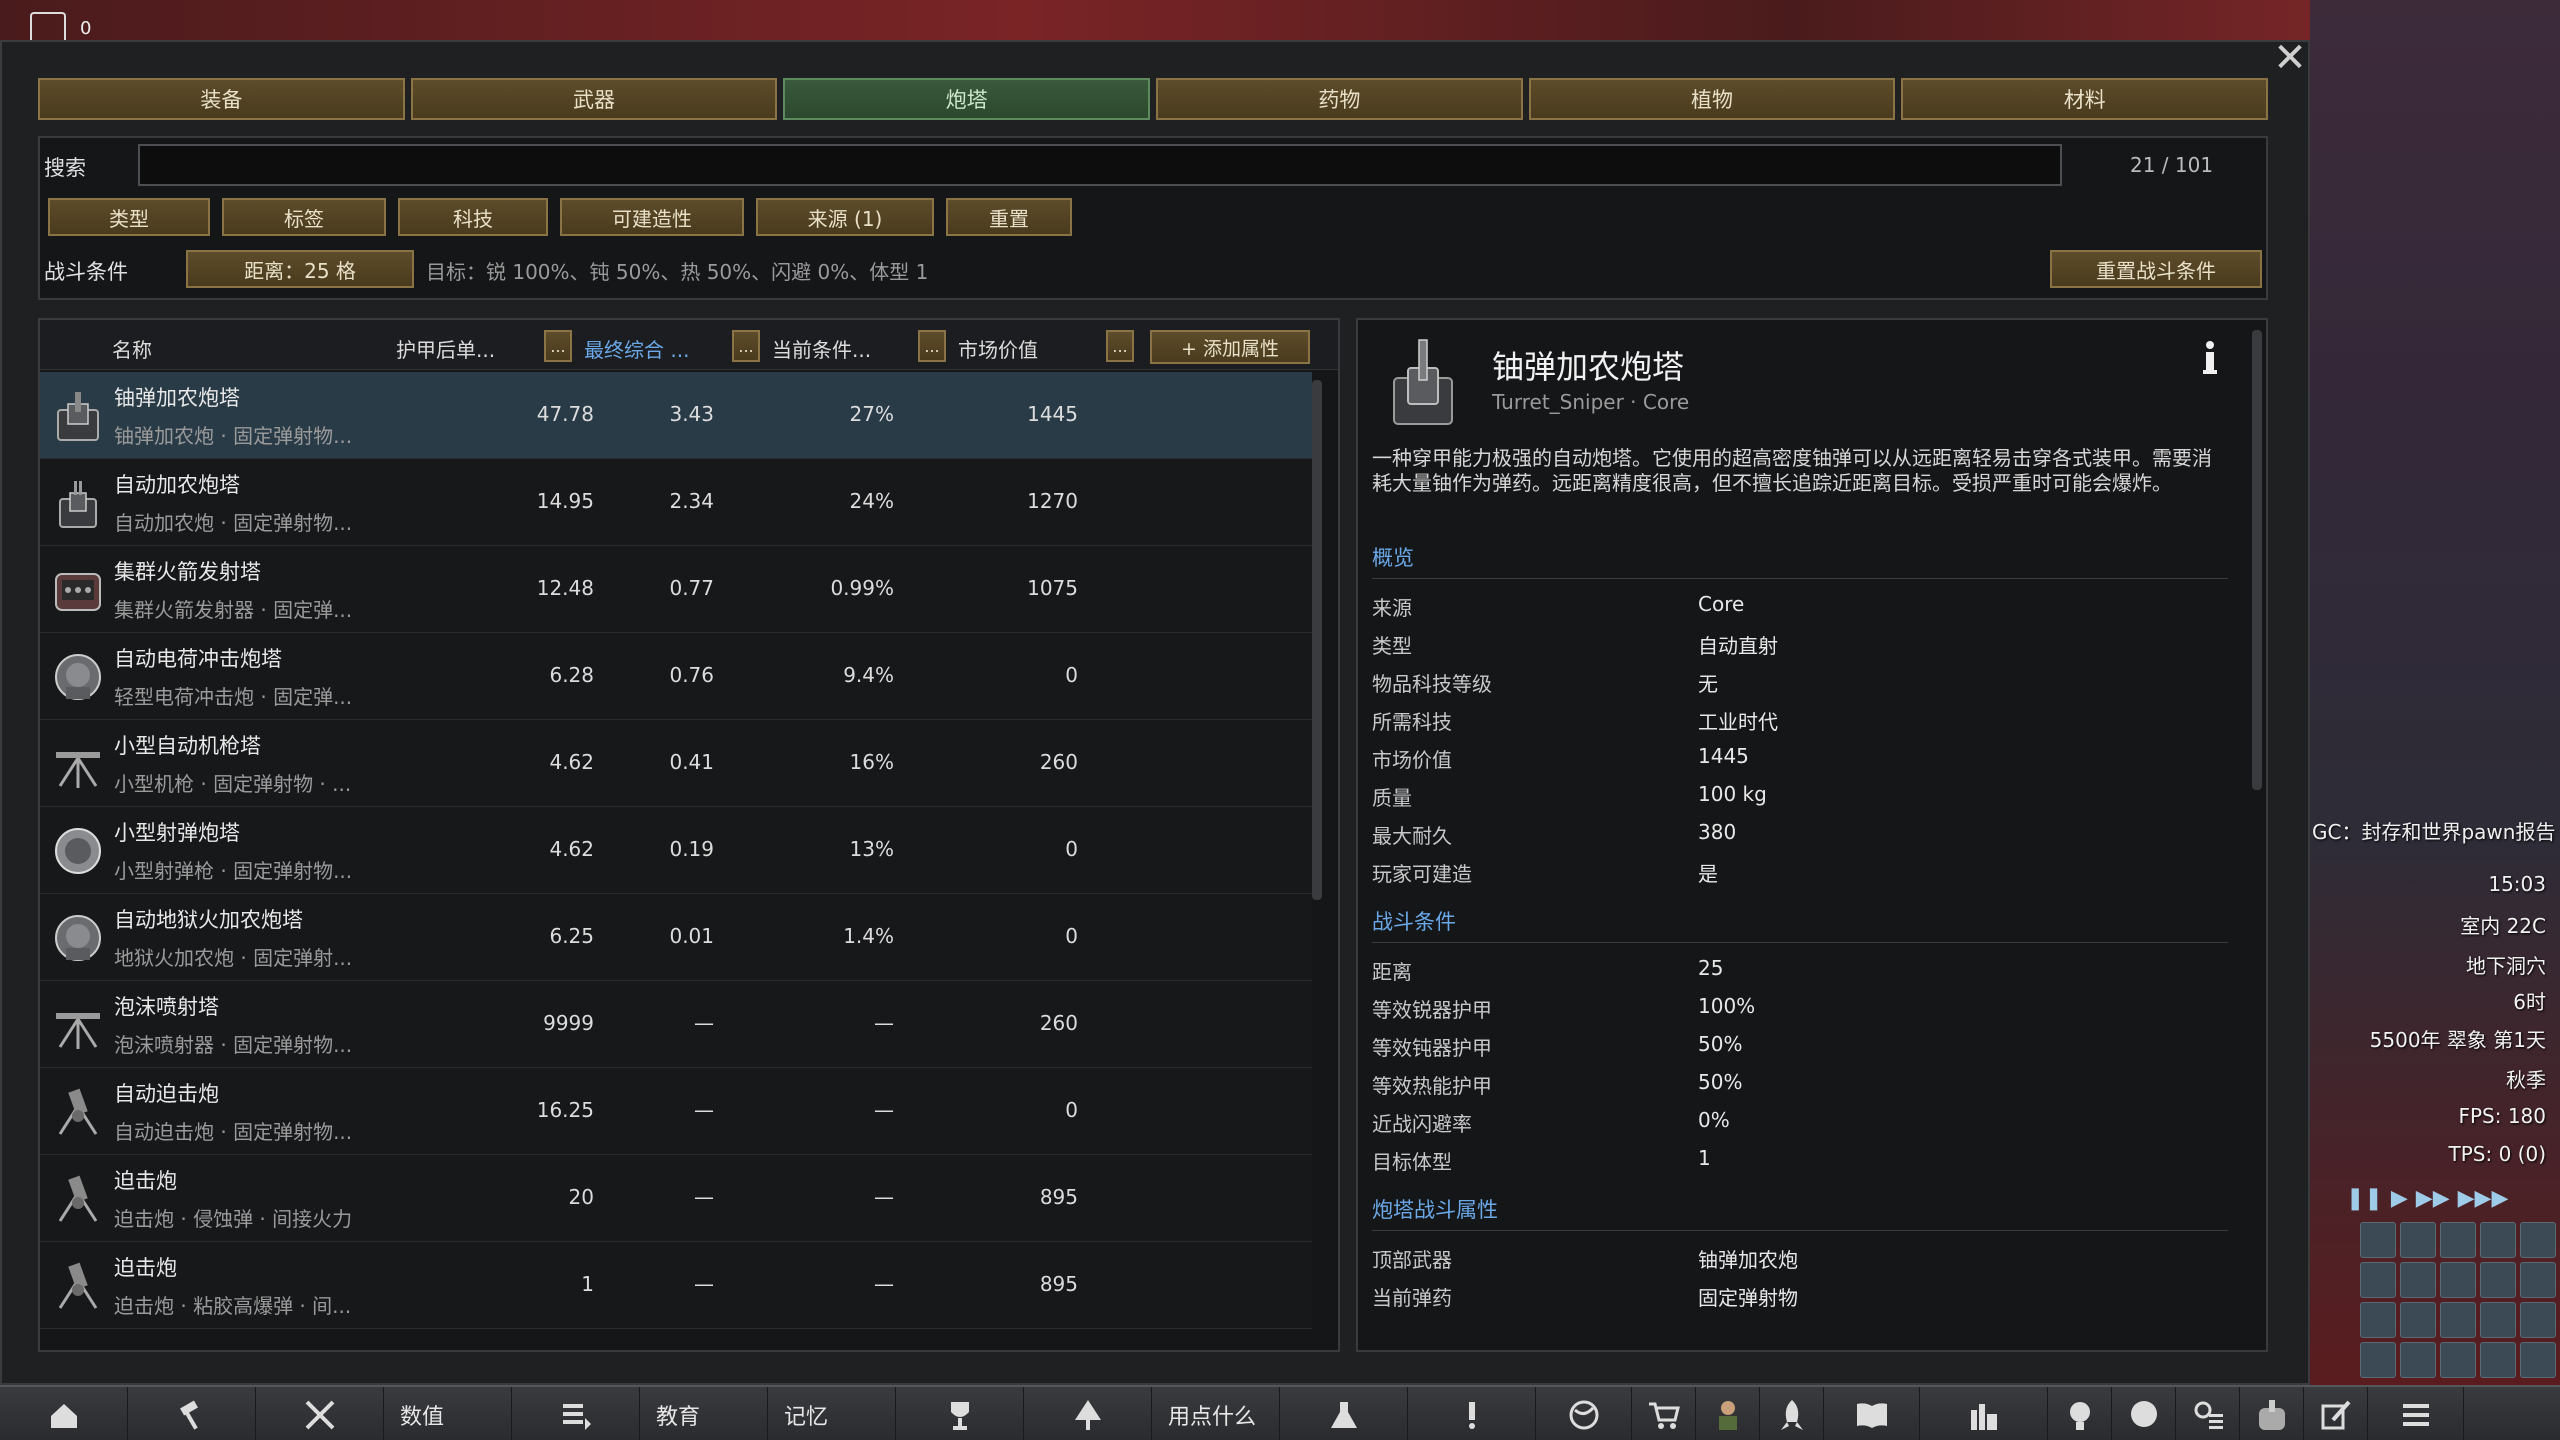 The image size is (2560, 1440). What do you see at coordinates (1216, 1413) in the screenshot?
I see `main-tab-button: 用点什么` at bounding box center [1216, 1413].